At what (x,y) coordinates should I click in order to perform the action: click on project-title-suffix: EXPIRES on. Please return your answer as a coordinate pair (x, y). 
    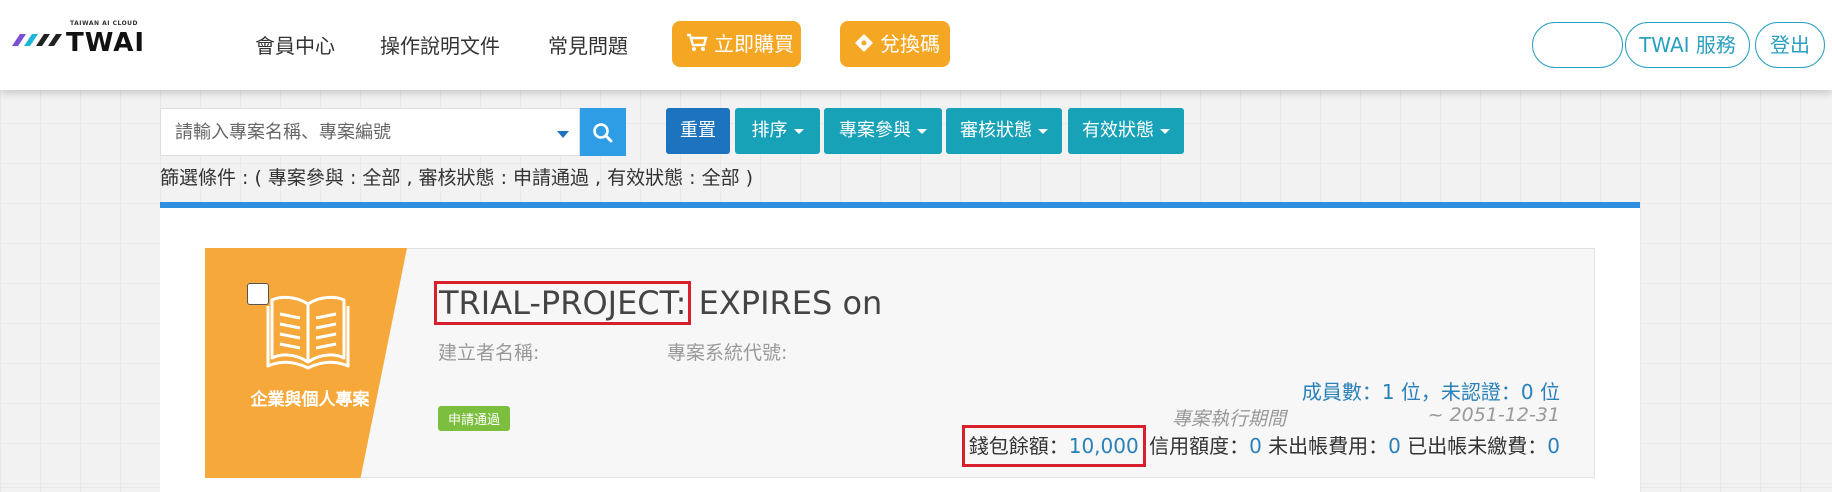
    Looking at the image, I should click on (785, 303).